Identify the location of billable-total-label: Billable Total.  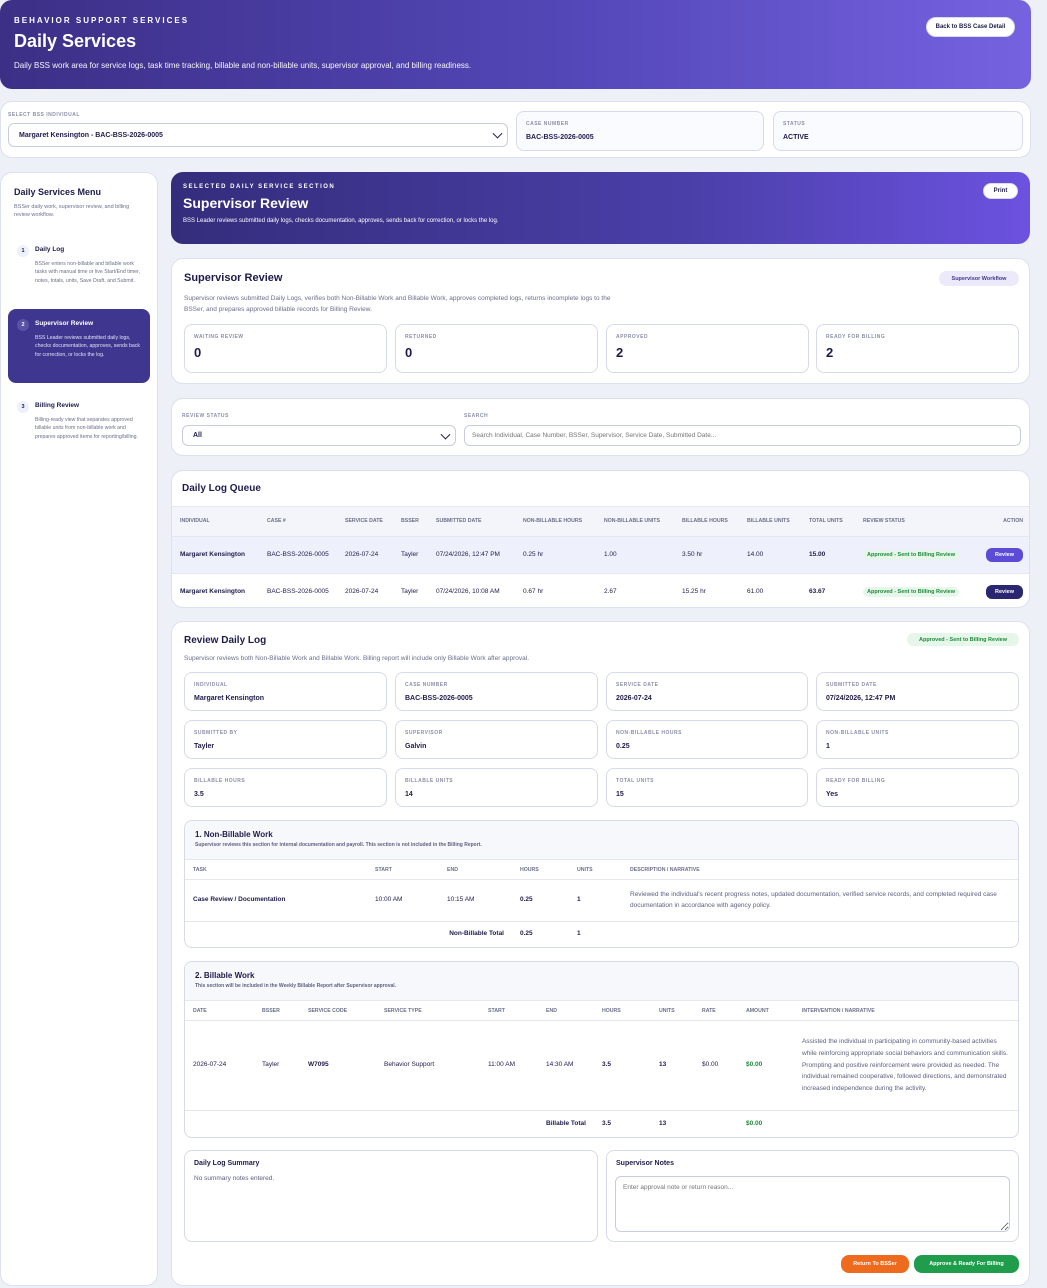
(566, 1123).